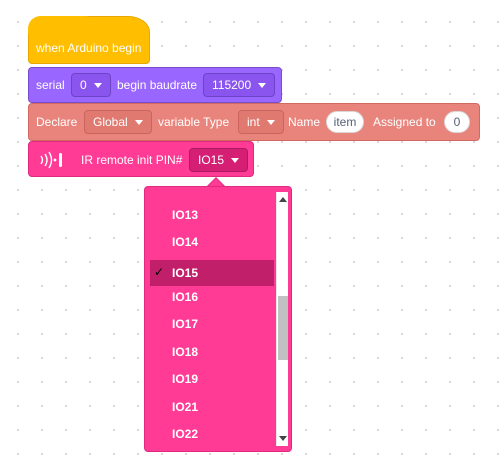 The height and width of the screenshot is (468, 500). Describe the element at coordinates (283, 438) in the screenshot. I see `scroll-down-arrow-icon` at that location.